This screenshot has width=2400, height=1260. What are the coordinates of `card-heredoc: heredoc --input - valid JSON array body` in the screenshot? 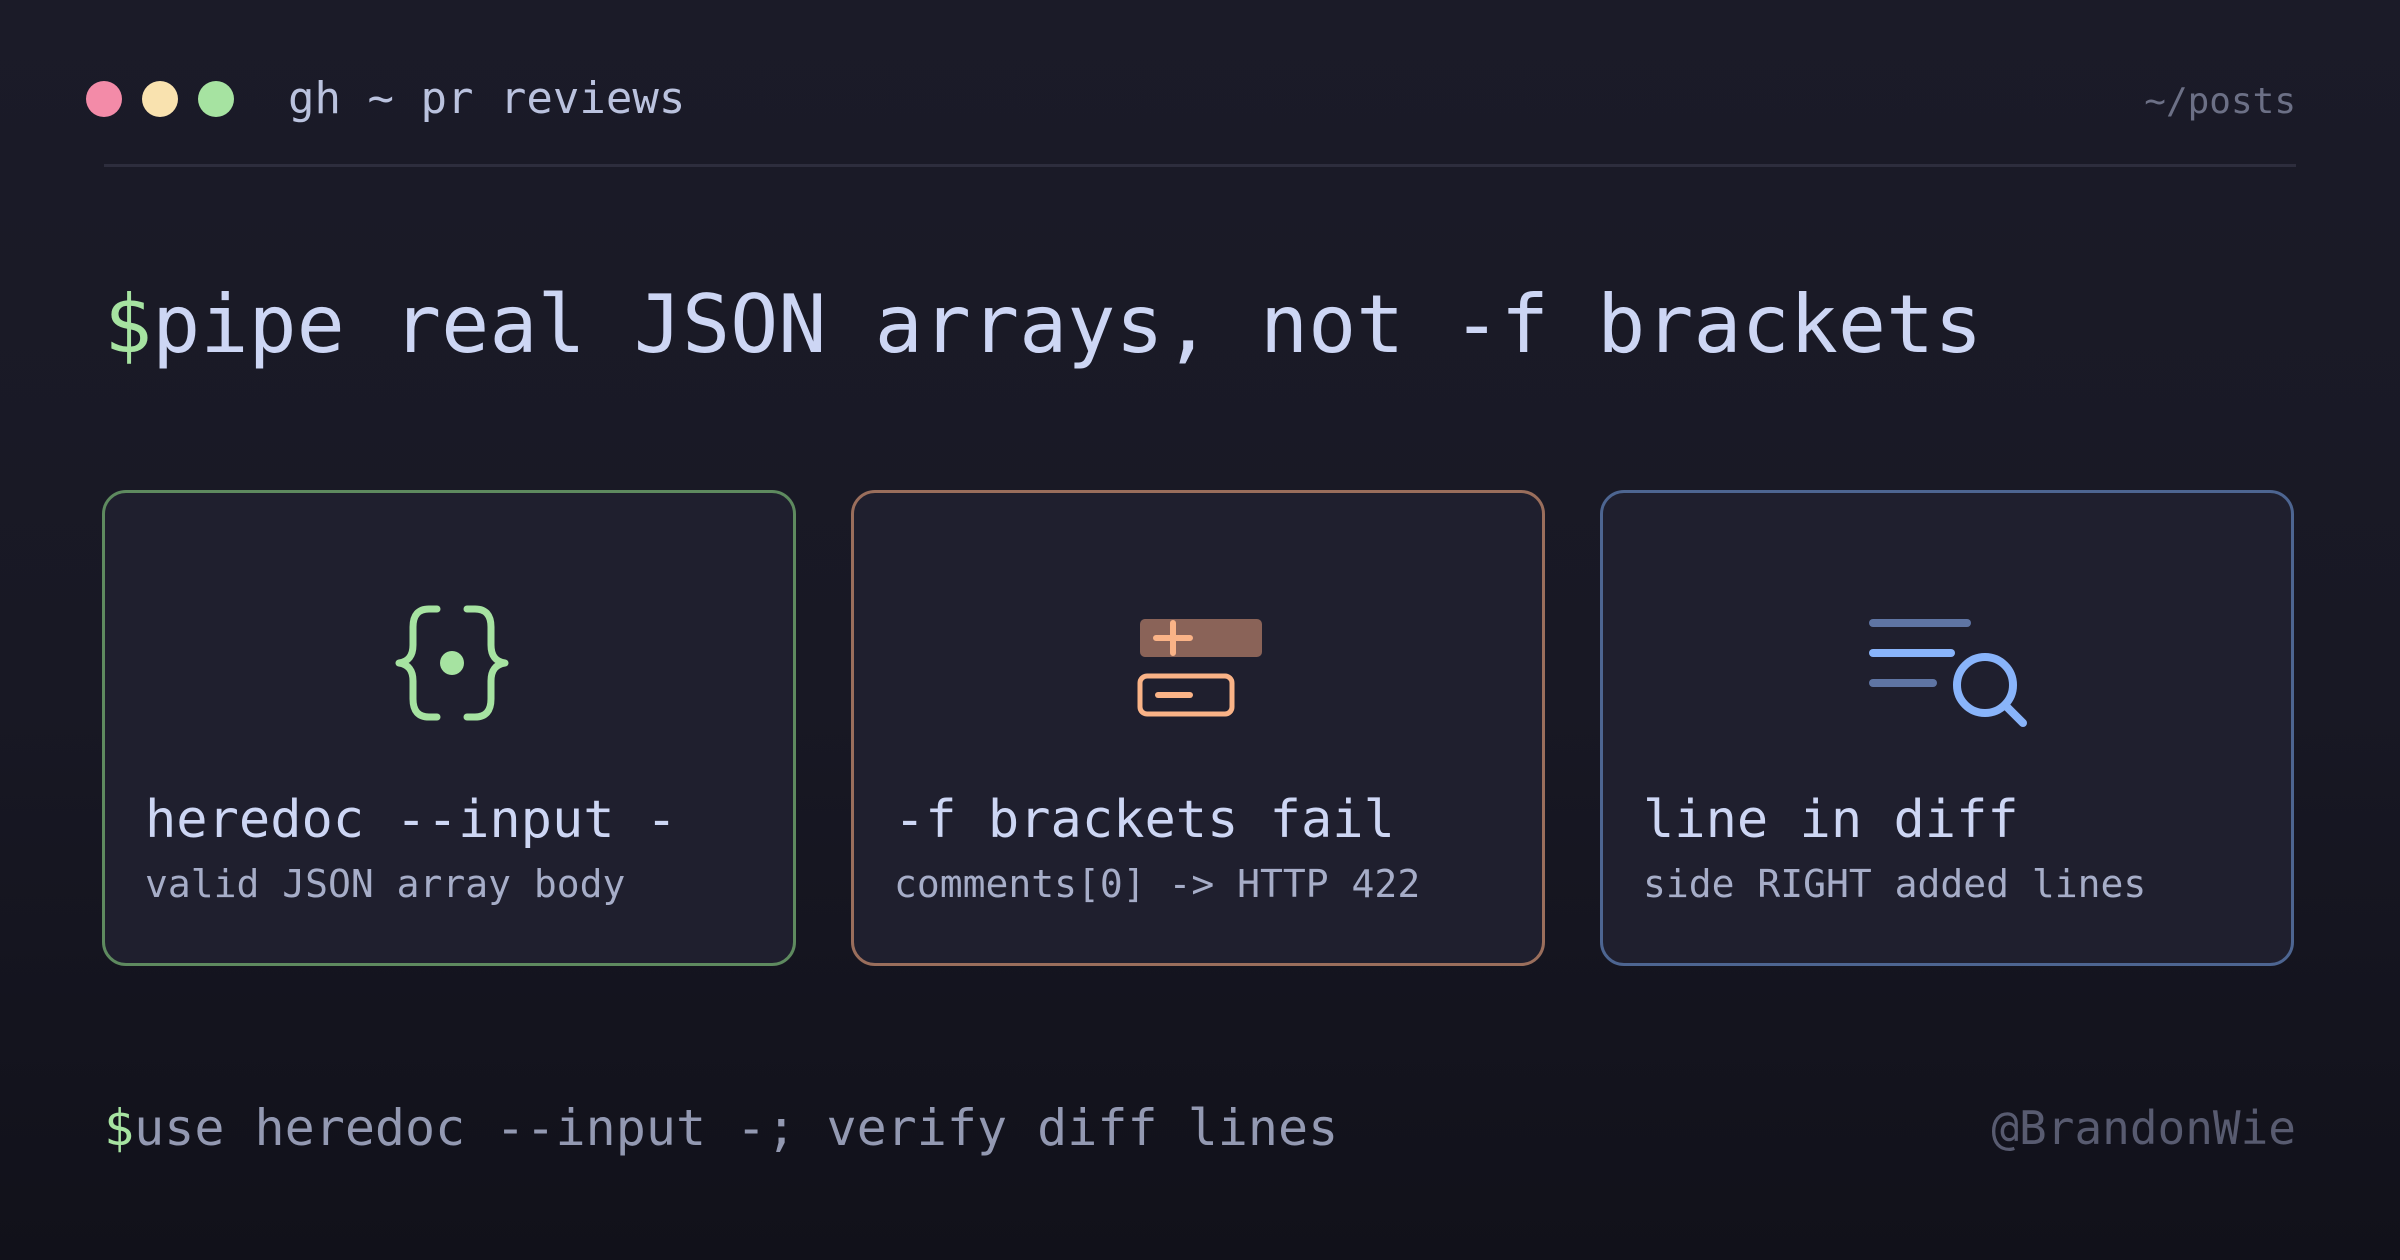 It's located at (449, 728).